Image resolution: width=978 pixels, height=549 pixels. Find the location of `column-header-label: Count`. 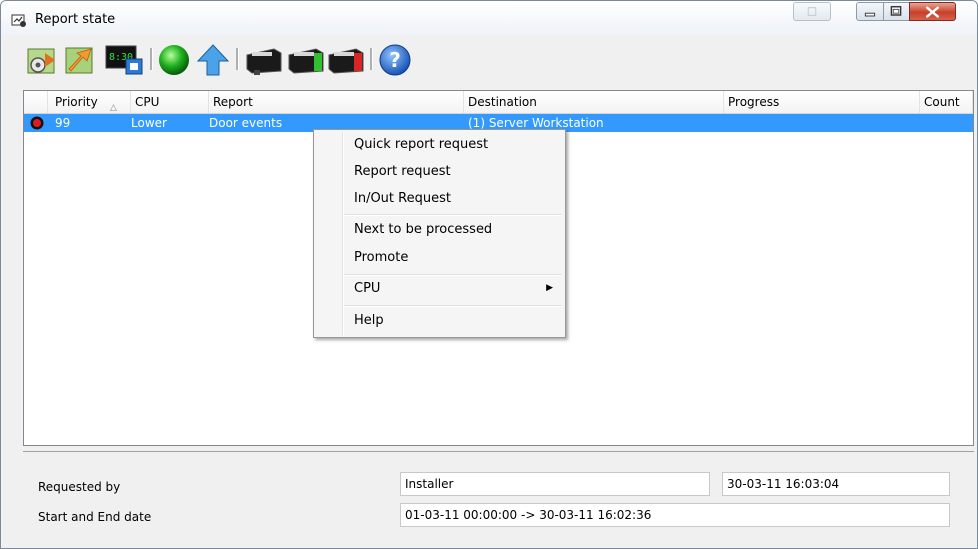

column-header-label: Count is located at coordinates (942, 102).